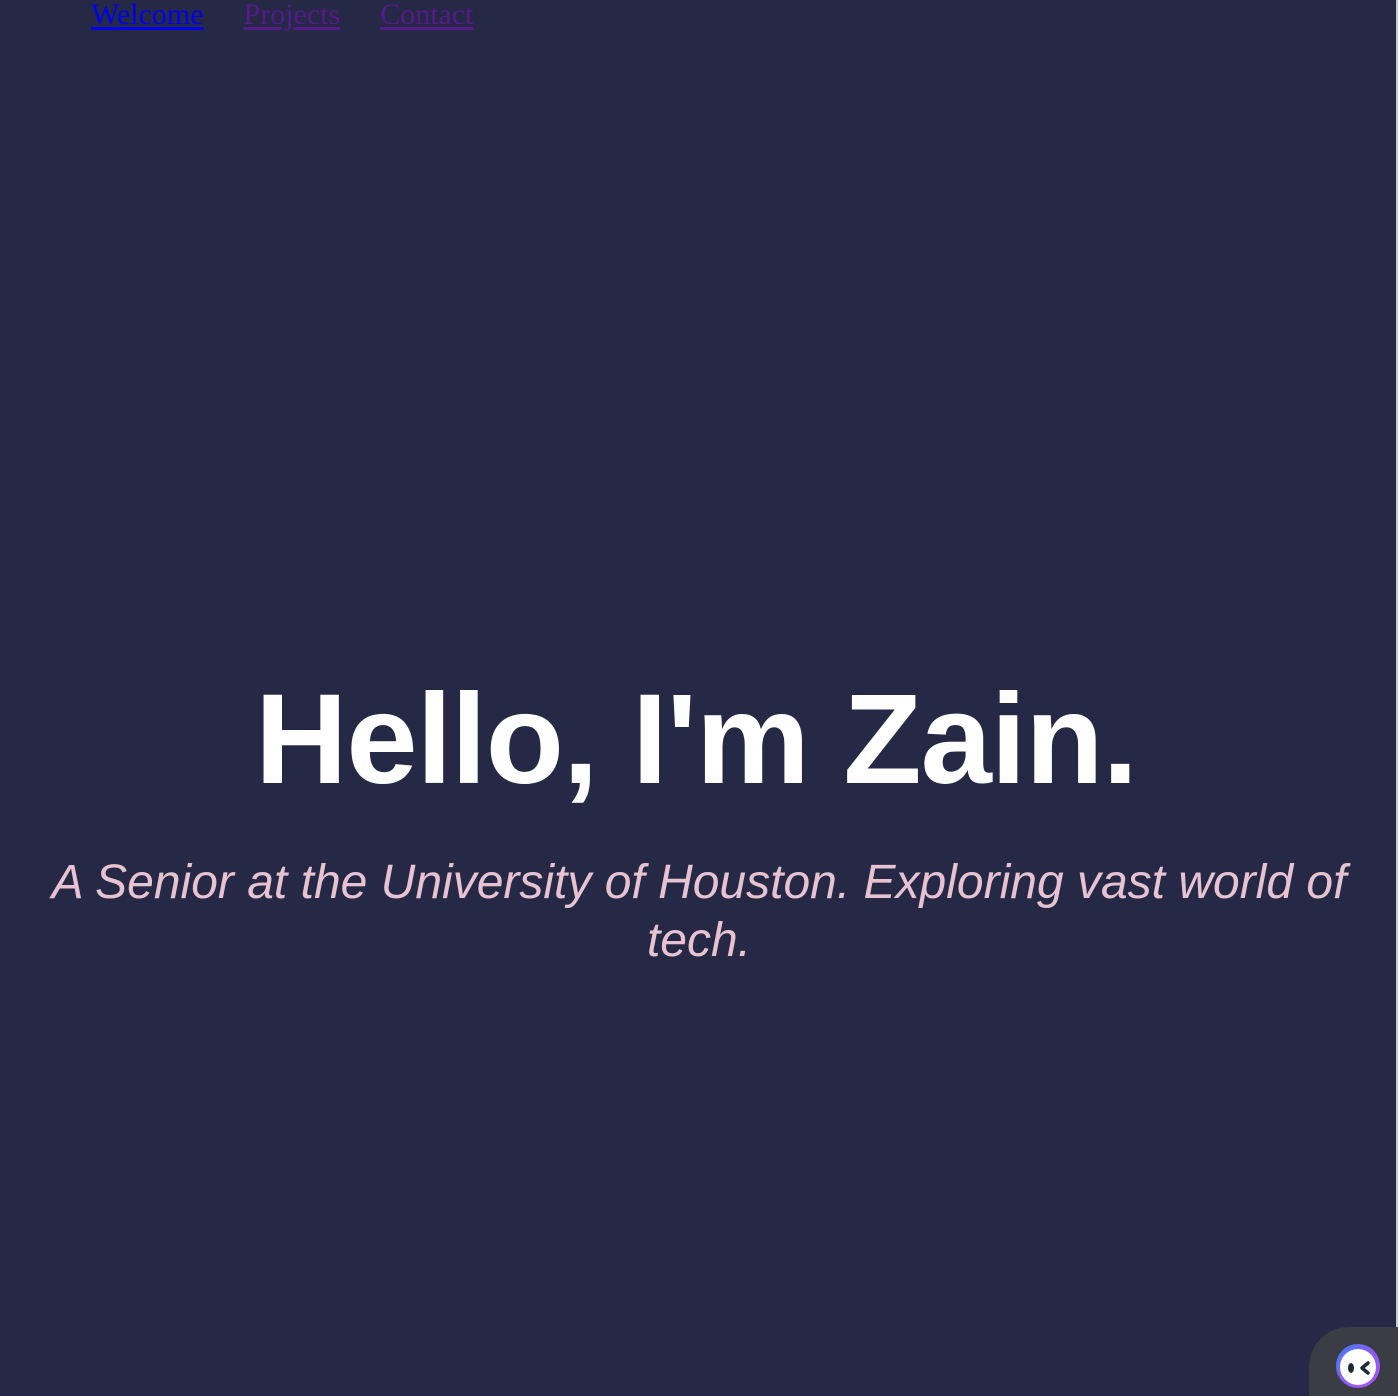  Describe the element at coordinates (147, 16) in the screenshot. I see `nav-link-welcome: Welcome` at that location.